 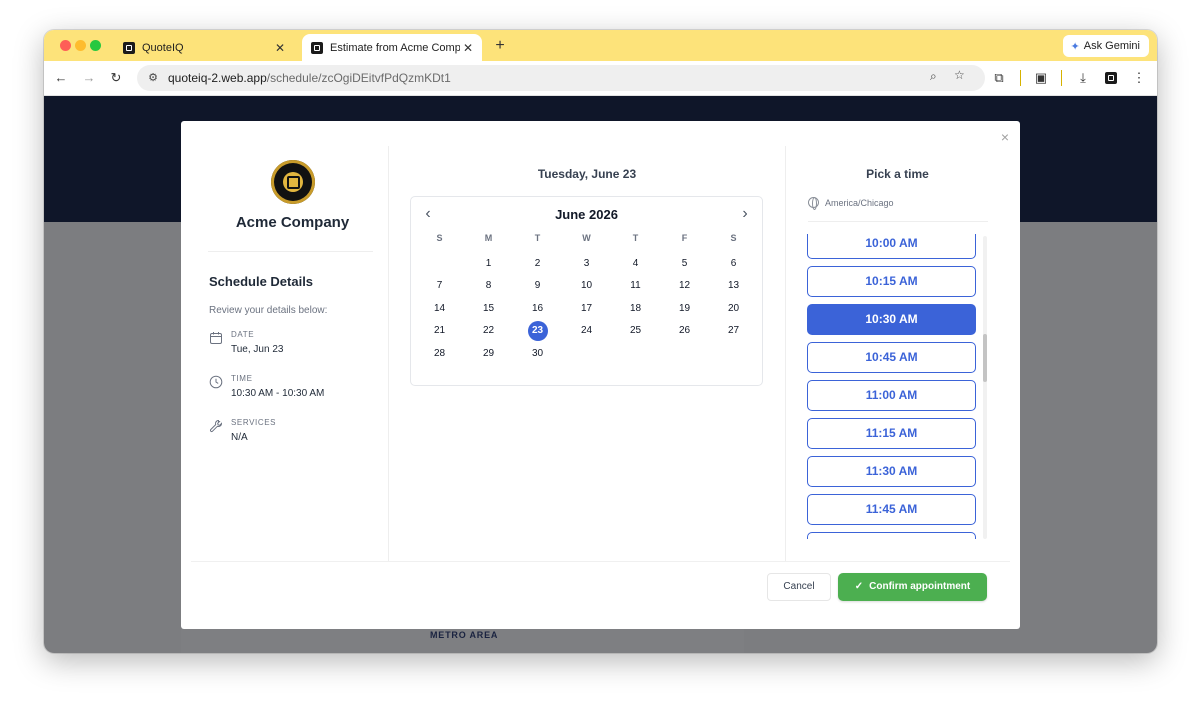 I want to click on calendar-day-number: 21, so click(x=439, y=331).